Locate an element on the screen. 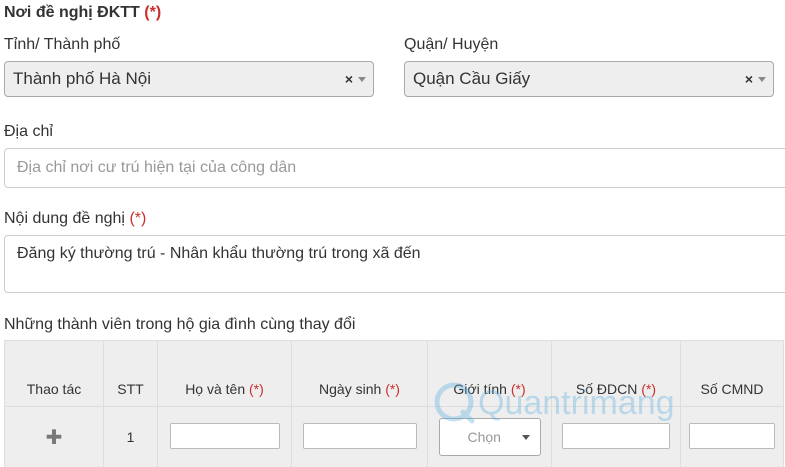 The height and width of the screenshot is (467, 785). province-value: Thành phố Hà Nội is located at coordinates (82, 78).